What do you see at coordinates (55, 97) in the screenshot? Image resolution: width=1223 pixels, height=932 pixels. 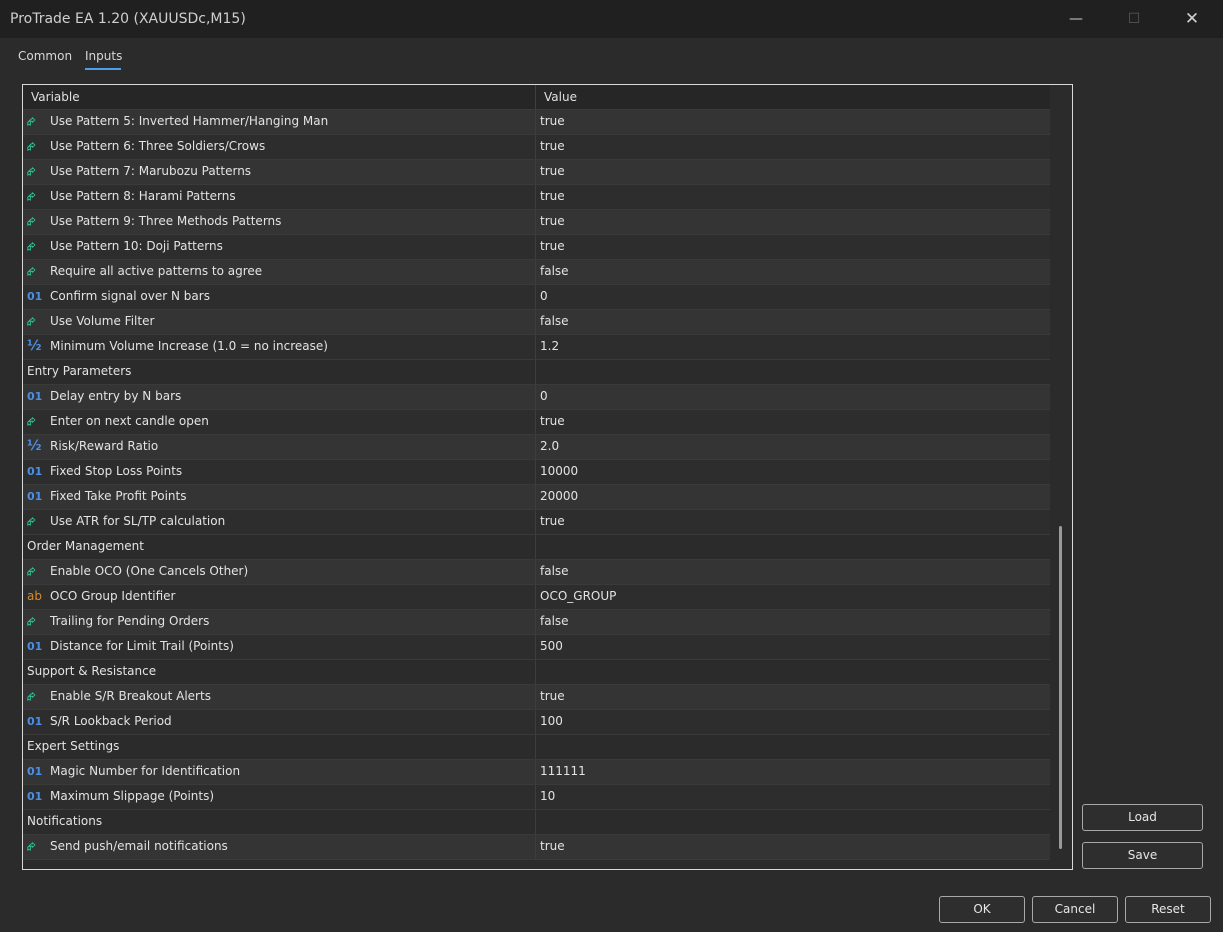 I see `column-header-variable: Variable` at bounding box center [55, 97].